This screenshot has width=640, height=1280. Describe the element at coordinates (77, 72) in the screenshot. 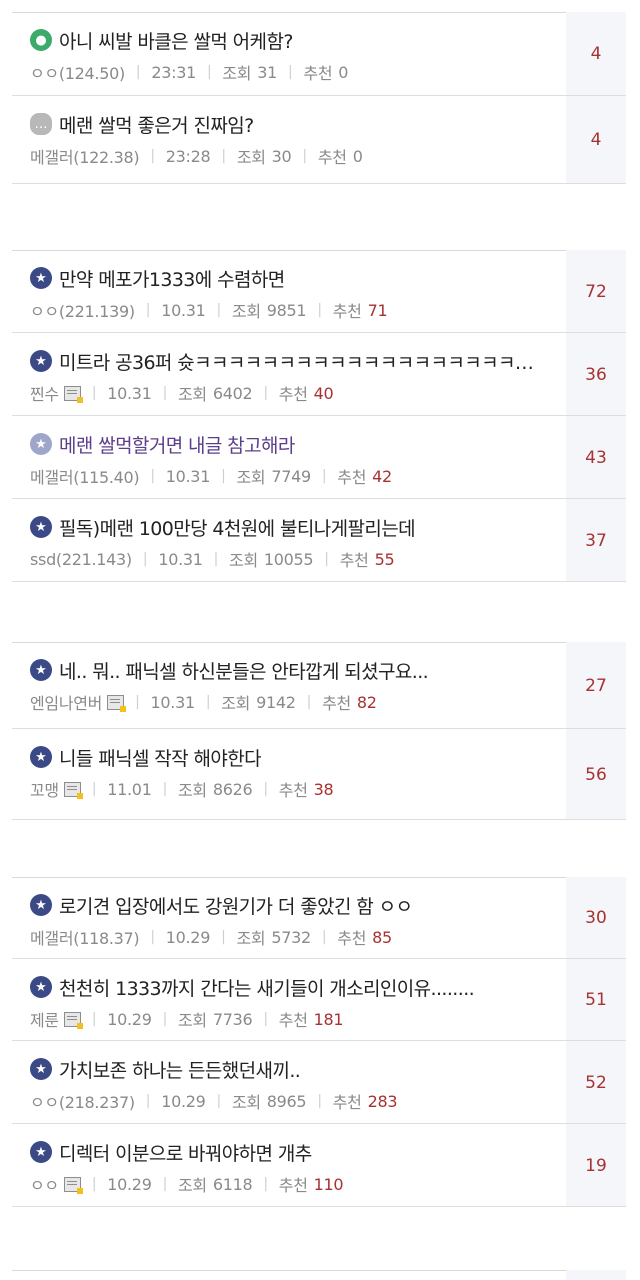

I see `post-author: ㅇㅇ(124.50)` at that location.